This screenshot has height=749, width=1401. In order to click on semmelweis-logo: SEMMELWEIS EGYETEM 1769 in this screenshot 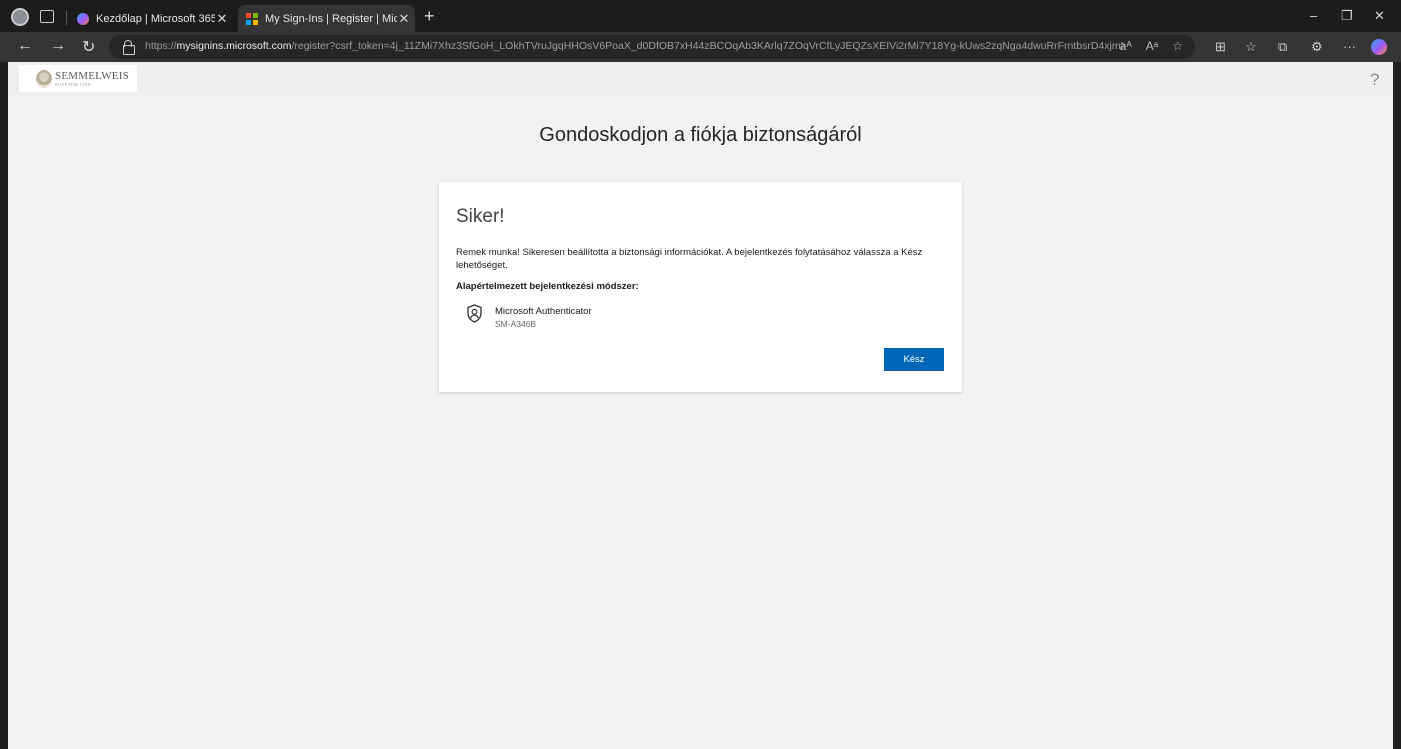, I will do `click(78, 78)`.